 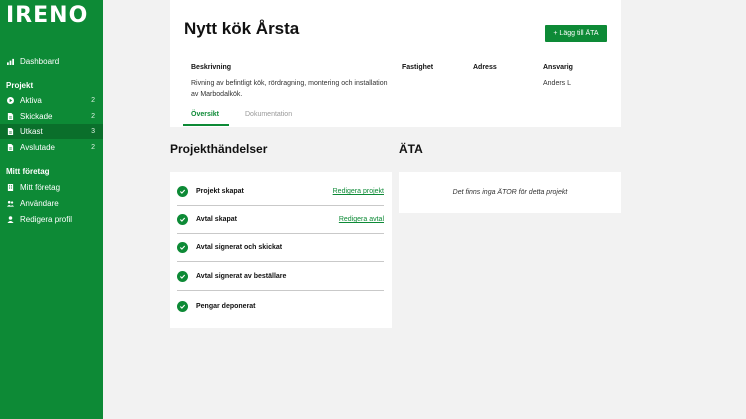 What do you see at coordinates (216, 219) in the screenshot?
I see `event-label: Avtal skapat` at bounding box center [216, 219].